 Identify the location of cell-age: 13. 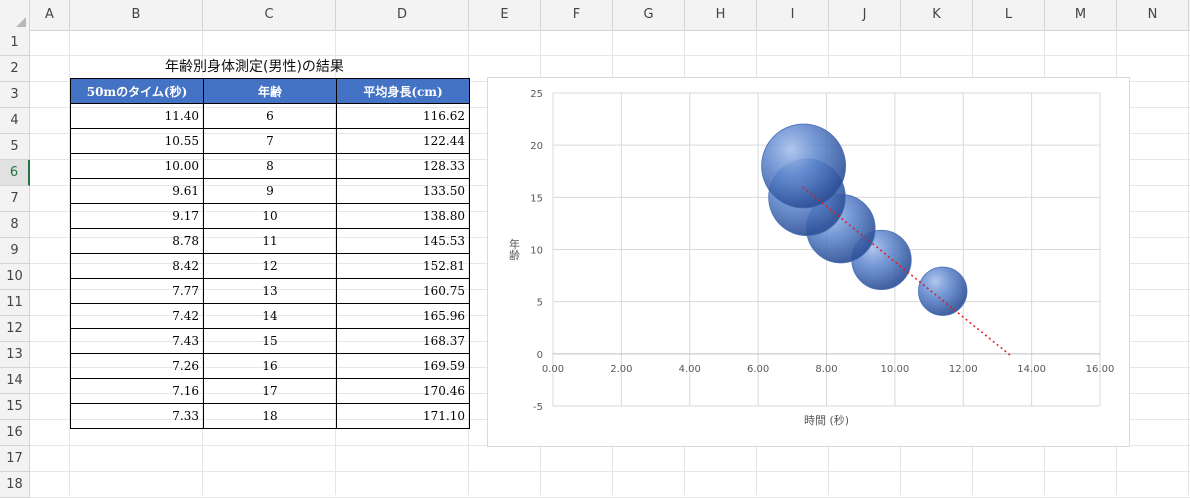
(270, 291).